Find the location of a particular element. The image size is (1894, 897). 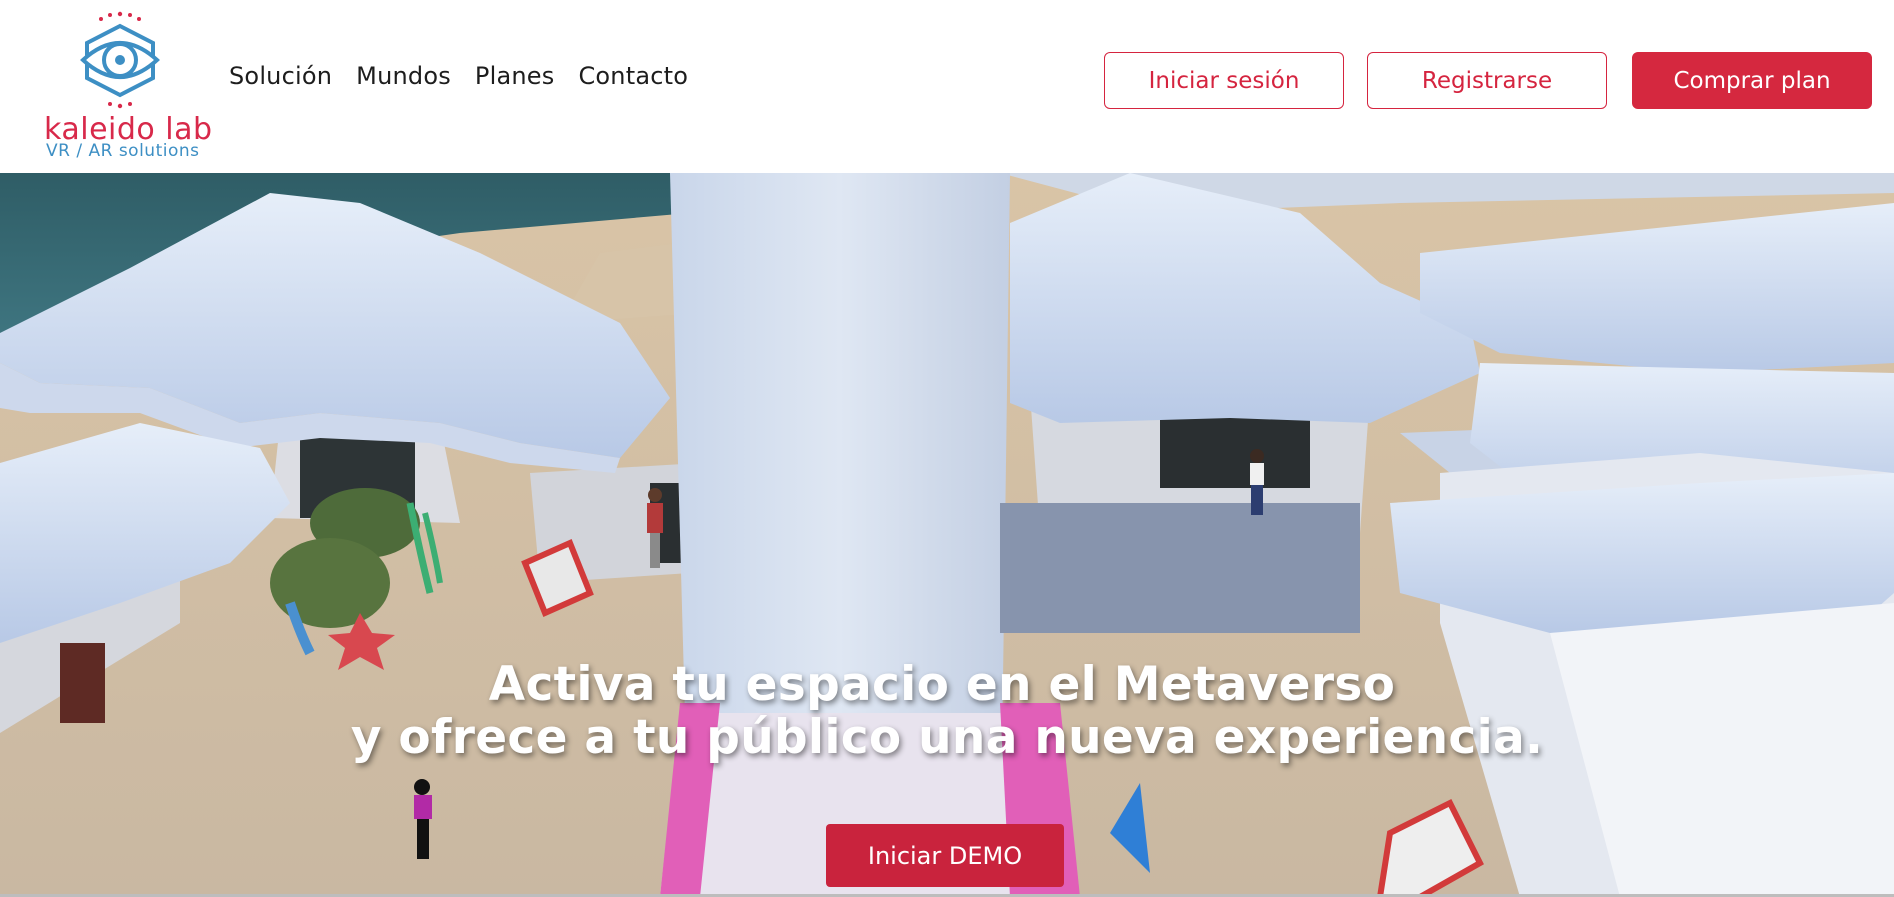

nav-planes: Planes is located at coordinates (515, 76).